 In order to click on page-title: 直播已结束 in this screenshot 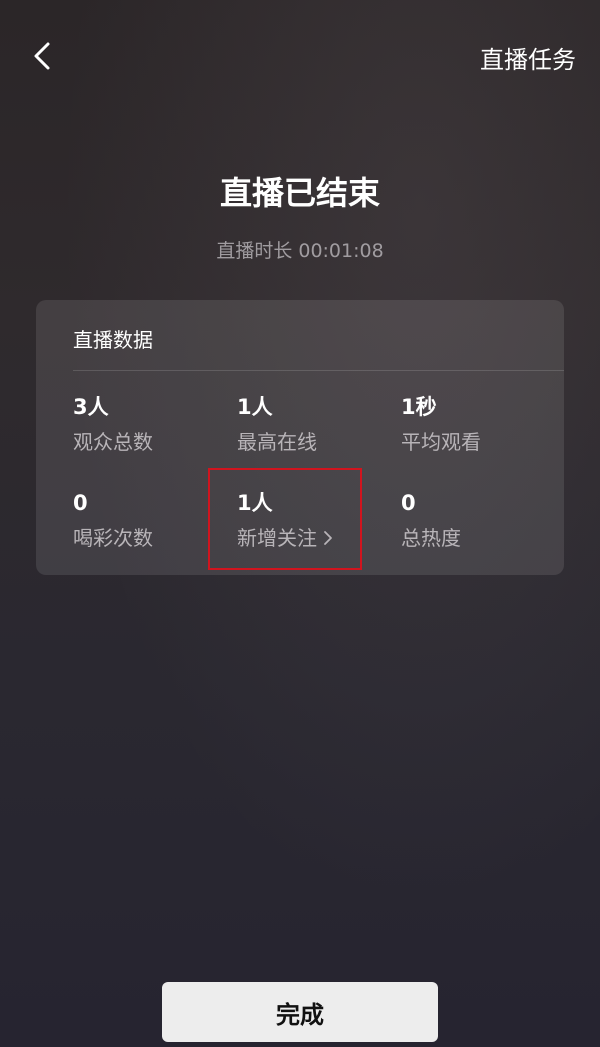, I will do `click(299, 193)`.